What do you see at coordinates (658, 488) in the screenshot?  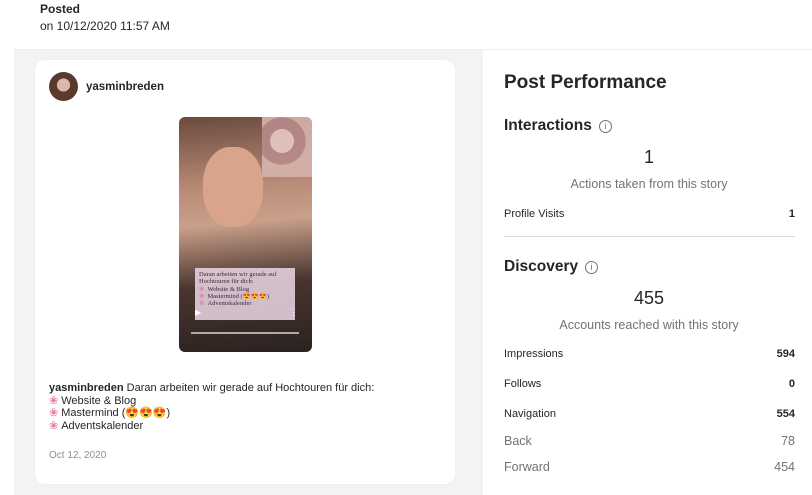 I see `scroll-fade` at bounding box center [658, 488].